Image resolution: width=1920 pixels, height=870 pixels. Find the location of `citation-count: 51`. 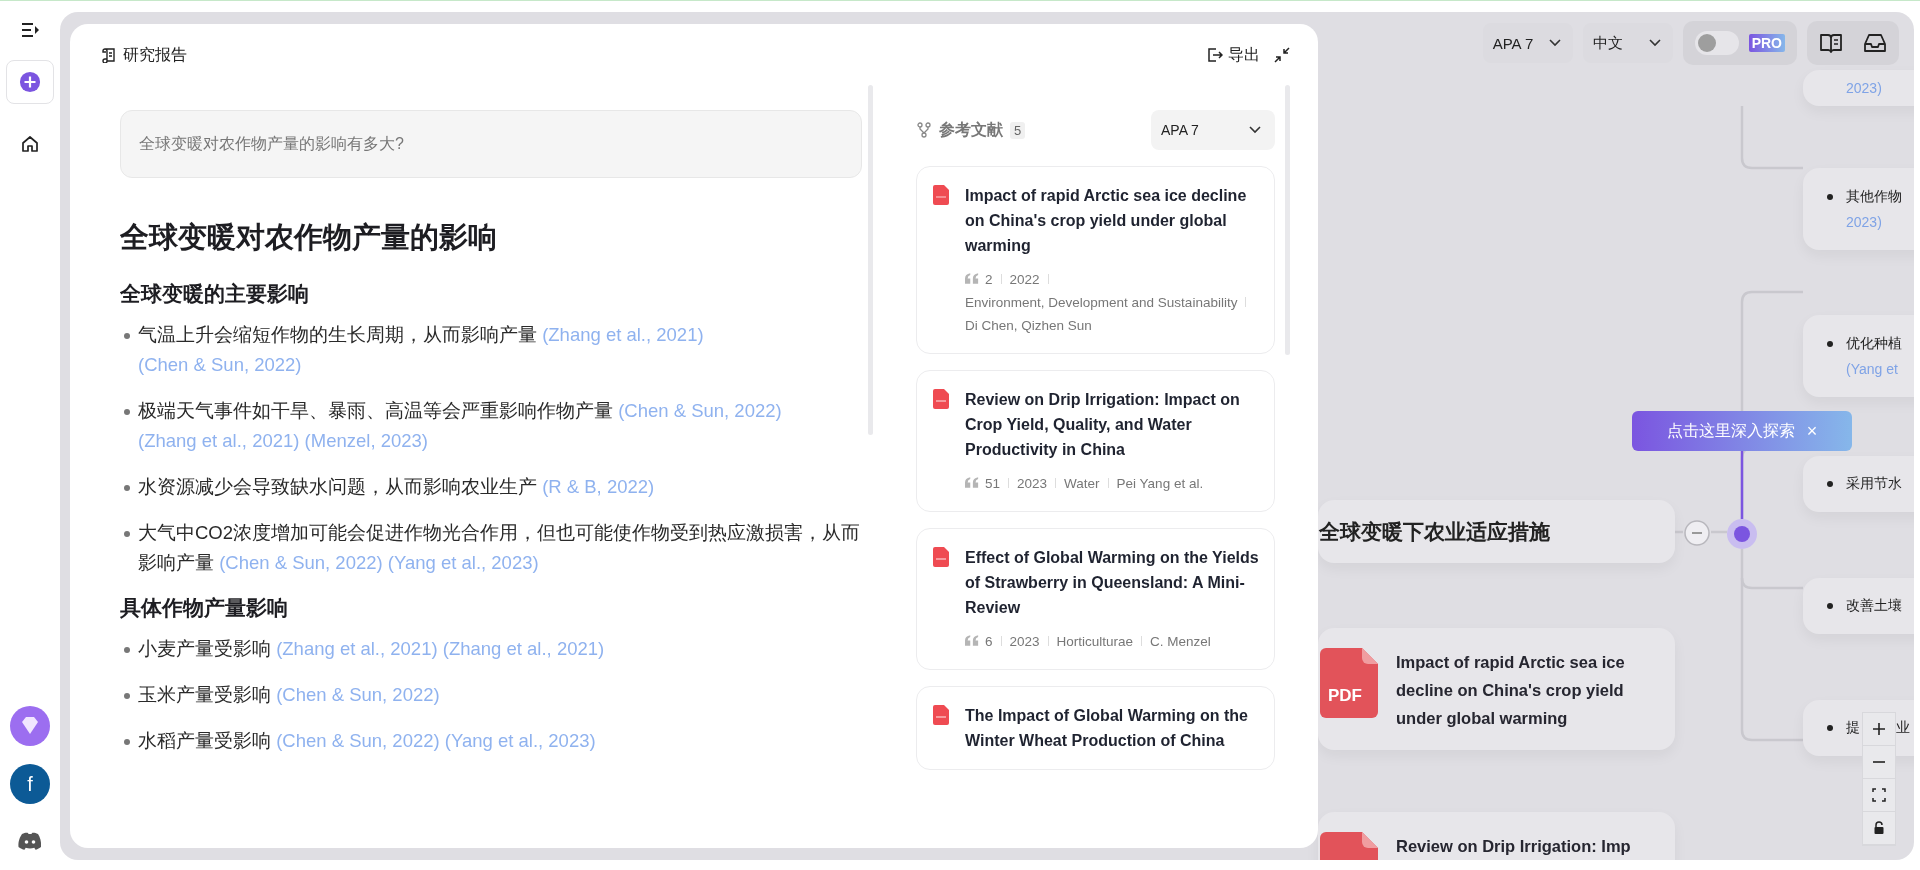

citation-count: 51 is located at coordinates (993, 483).